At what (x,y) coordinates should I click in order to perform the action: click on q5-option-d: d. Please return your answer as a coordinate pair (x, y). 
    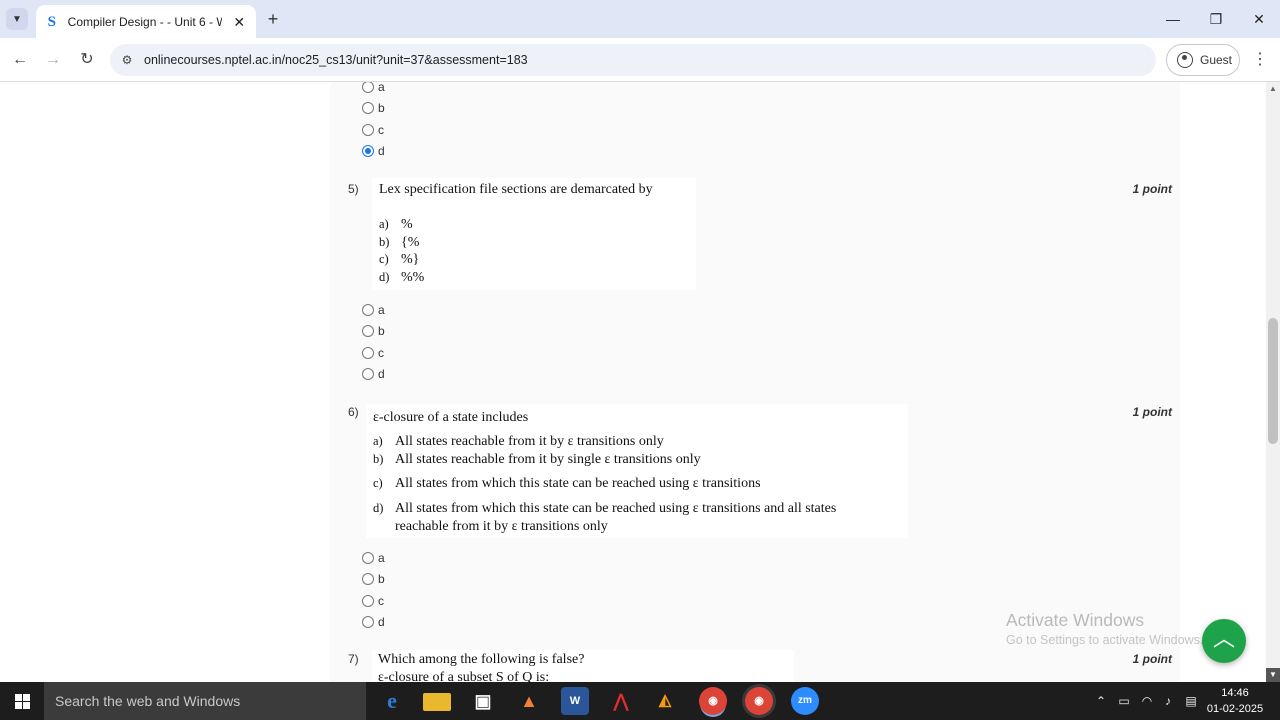
    Looking at the image, I should click on (373, 374).